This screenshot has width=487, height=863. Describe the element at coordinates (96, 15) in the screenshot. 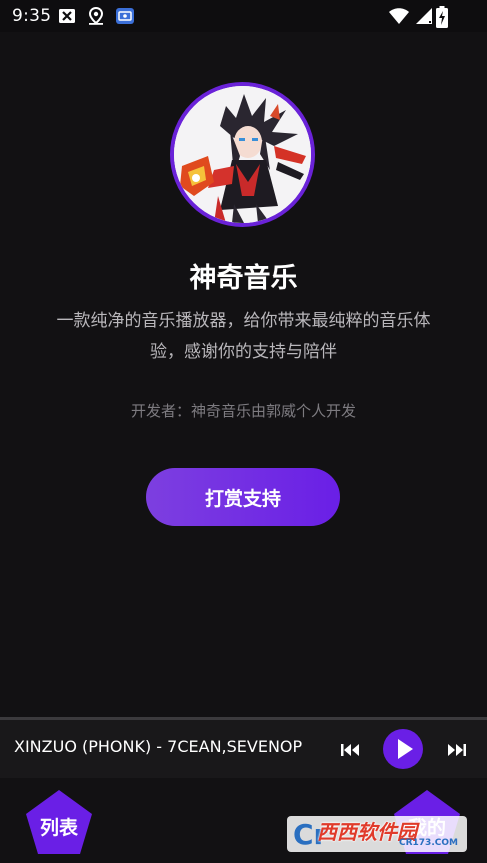

I see `location-icon` at that location.